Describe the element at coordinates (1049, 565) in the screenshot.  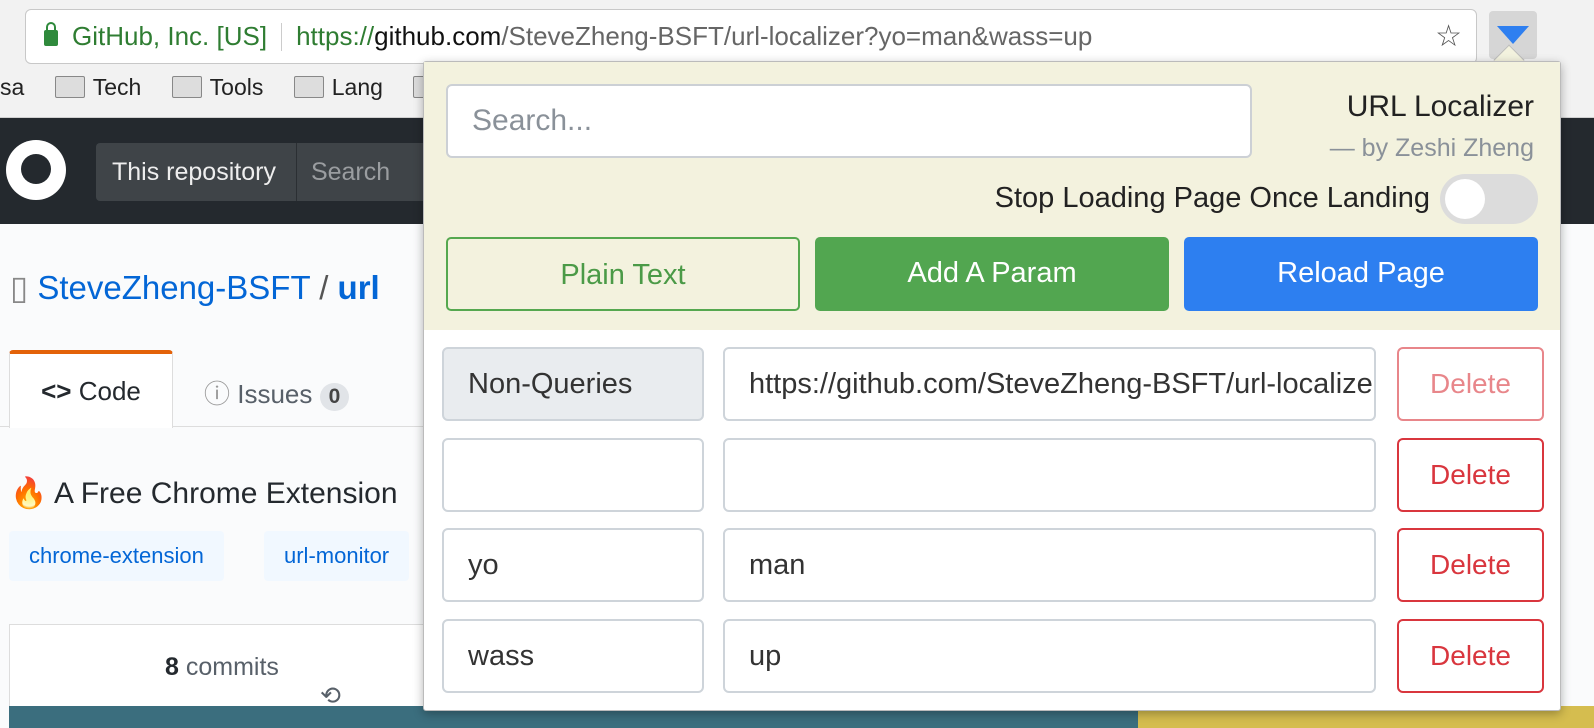
I see `param-value-field: man` at that location.